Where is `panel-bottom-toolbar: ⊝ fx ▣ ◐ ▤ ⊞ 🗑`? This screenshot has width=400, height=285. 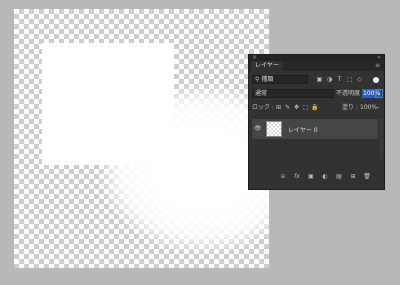
panel-bottom-toolbar: ⊝ fx ▣ ◐ ▤ ⊞ 🗑 is located at coordinates (324, 176).